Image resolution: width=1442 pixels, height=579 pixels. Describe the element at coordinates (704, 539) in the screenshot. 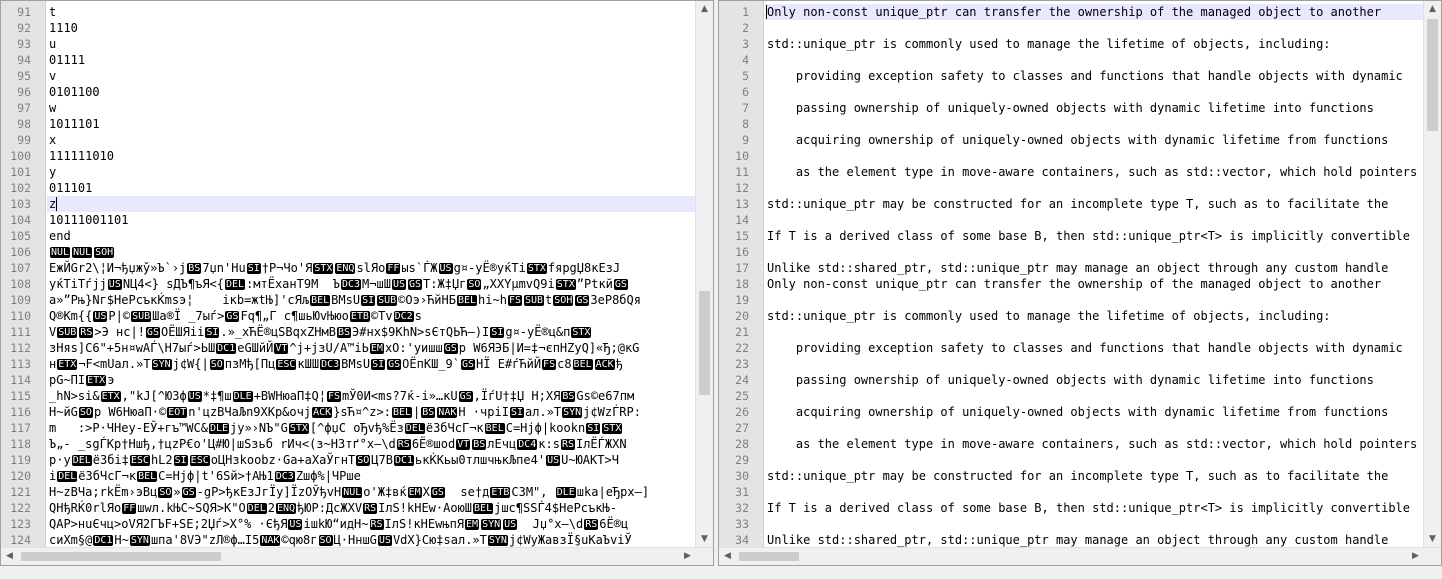

I see `scroll-down-arrow-icon: ▼` at that location.